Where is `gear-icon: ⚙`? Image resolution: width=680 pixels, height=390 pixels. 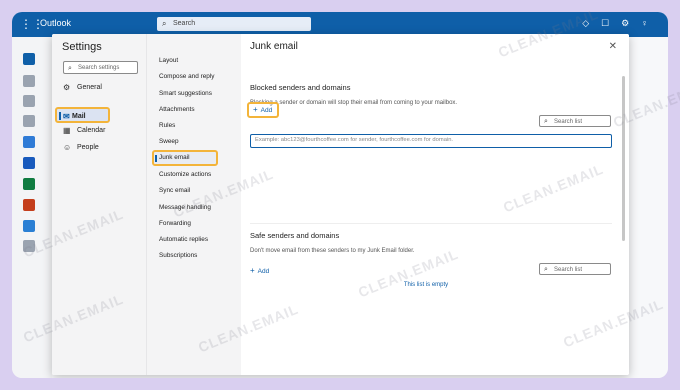 gear-icon: ⚙ is located at coordinates (67, 87).